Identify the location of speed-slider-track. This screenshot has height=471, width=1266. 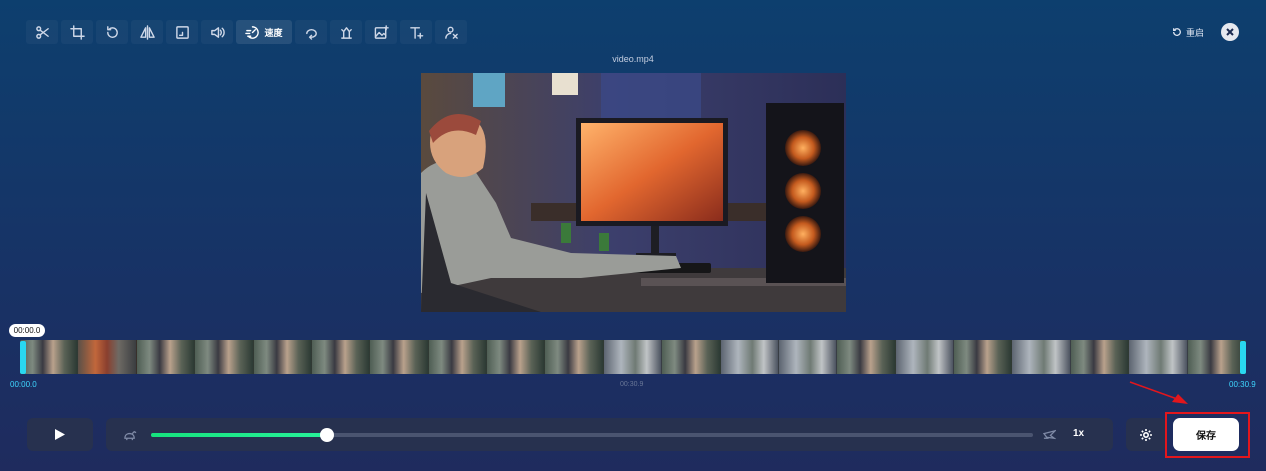
(592, 435).